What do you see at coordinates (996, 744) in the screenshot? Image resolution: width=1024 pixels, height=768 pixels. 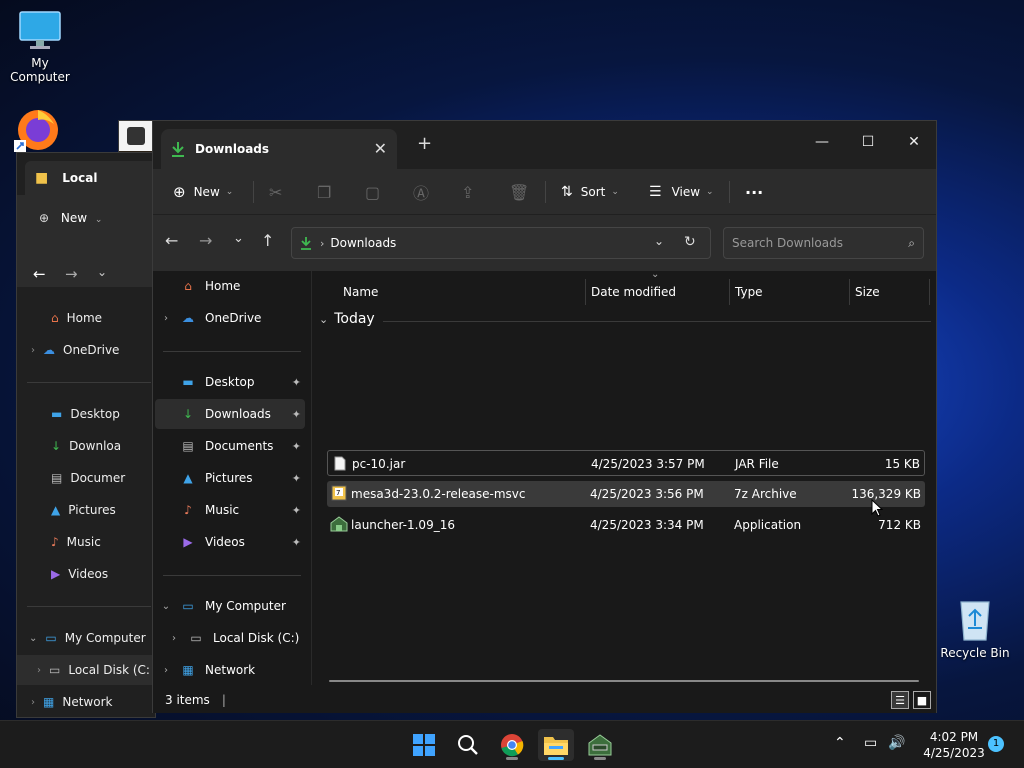 I see `notification-badge: 1` at bounding box center [996, 744].